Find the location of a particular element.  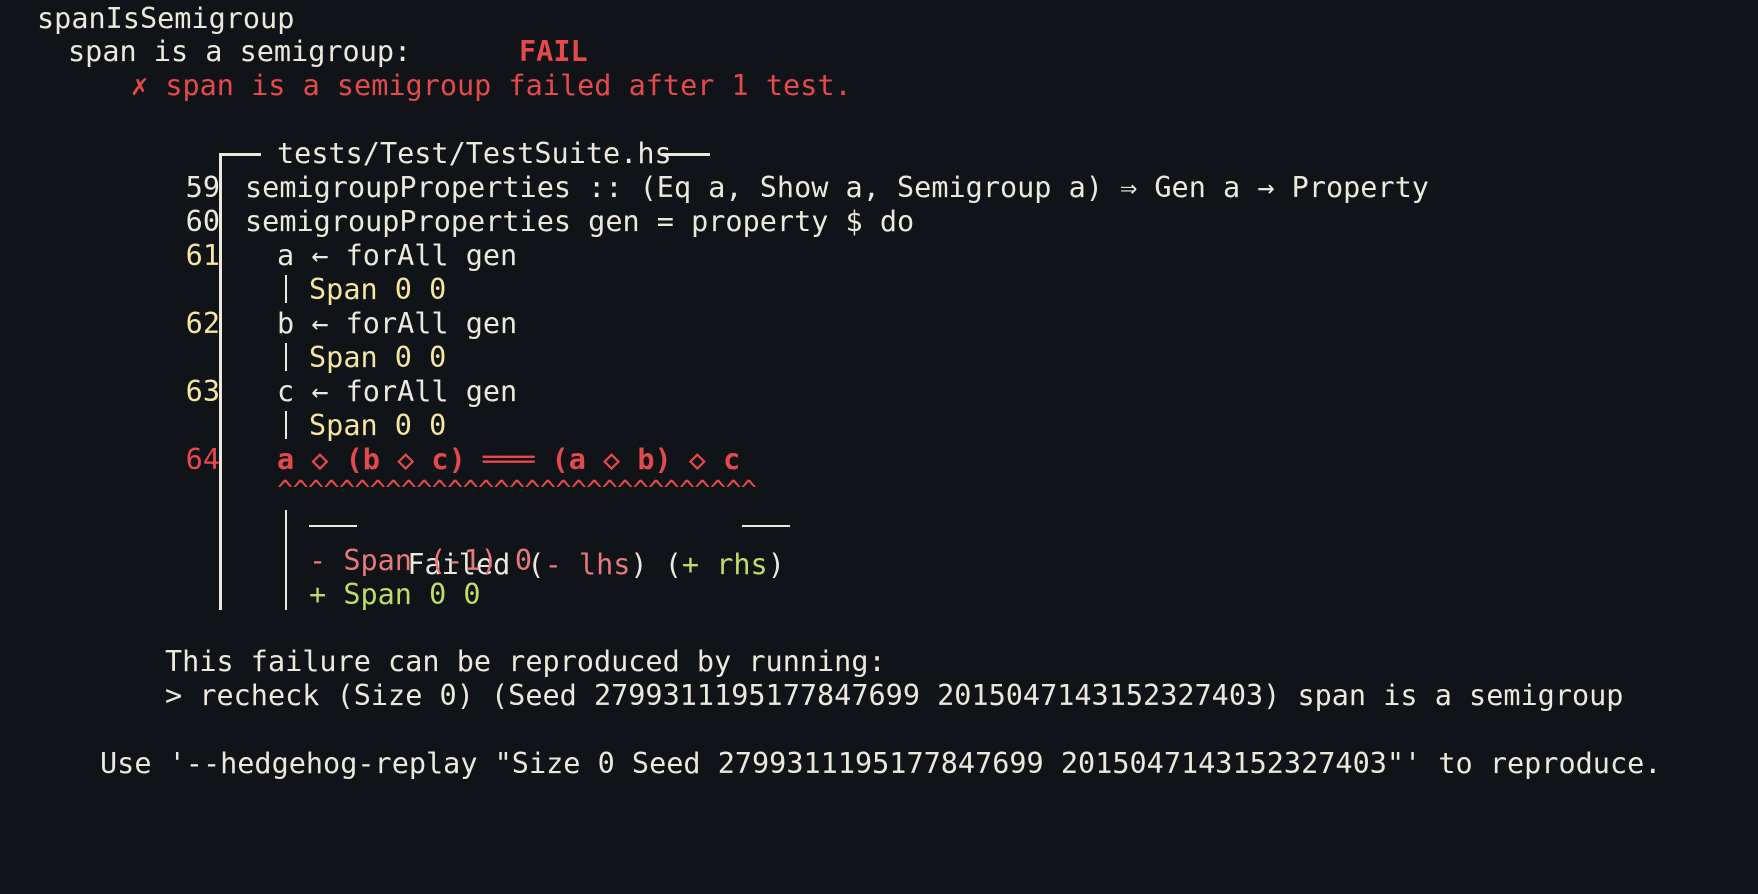

diff-title-suffix: ) is located at coordinates (776, 564).